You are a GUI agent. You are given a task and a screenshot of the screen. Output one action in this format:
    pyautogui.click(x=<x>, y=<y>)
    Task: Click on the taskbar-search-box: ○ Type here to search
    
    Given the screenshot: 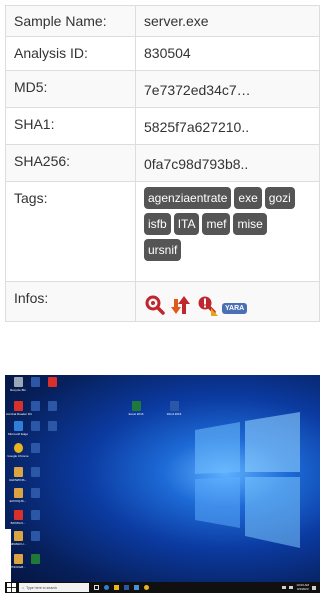 What is the action you would take?
    pyautogui.click(x=54, y=587)
    